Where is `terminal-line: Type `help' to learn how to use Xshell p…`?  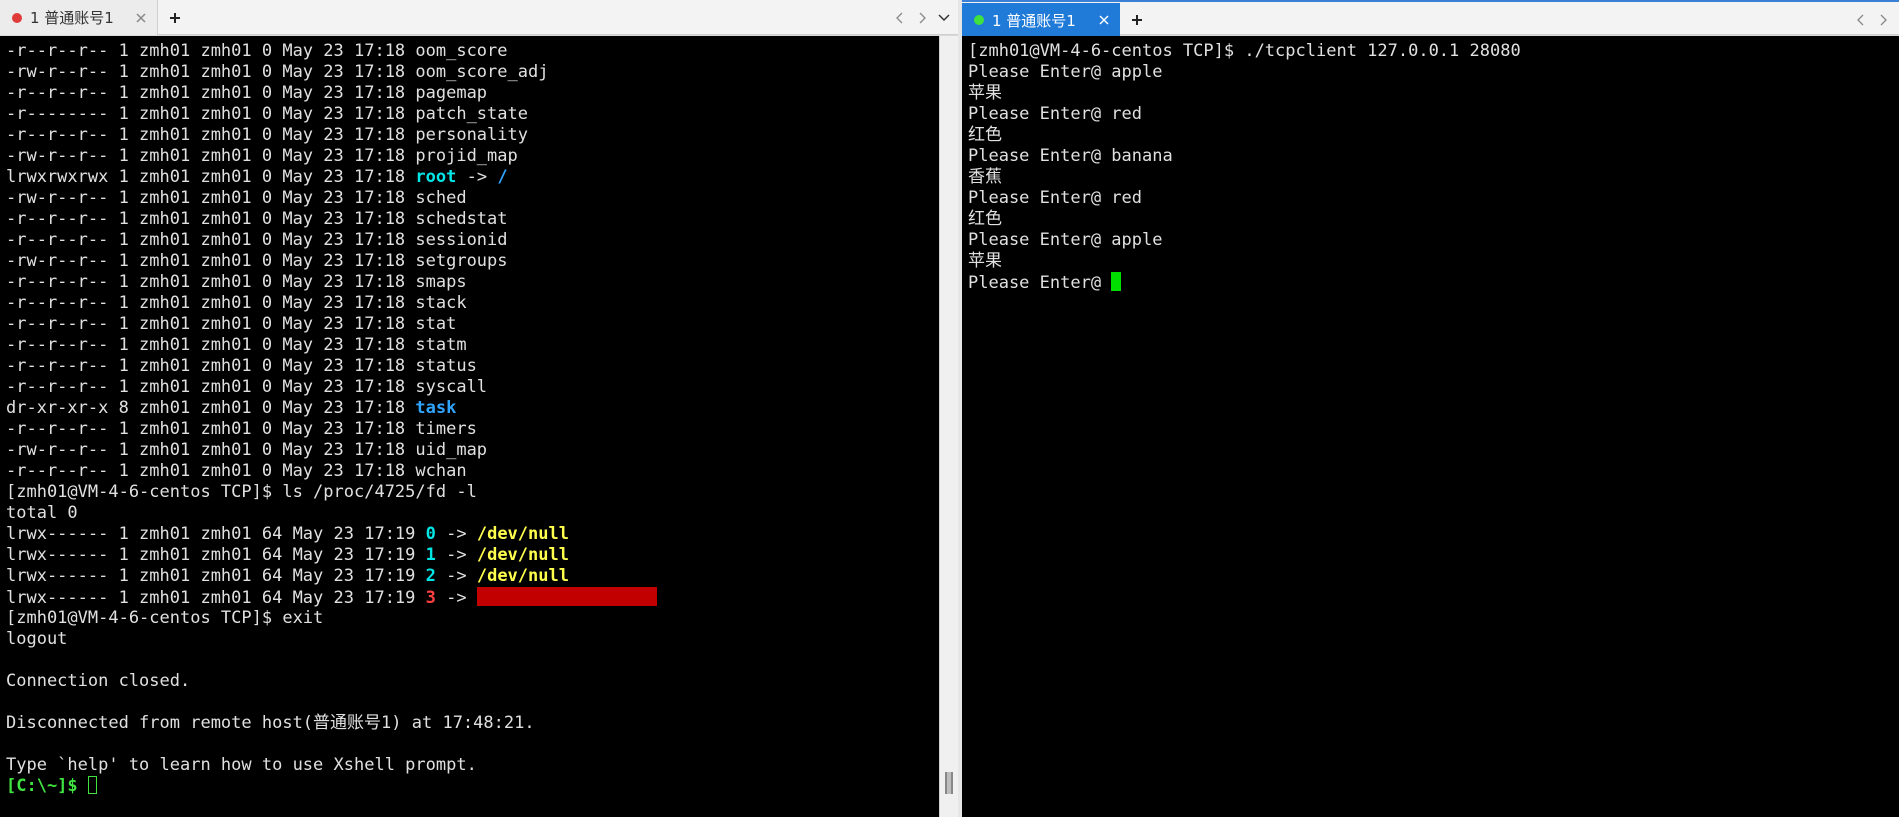
terminal-line: Type `help' to learn how to use Xshell p… is located at coordinates (331, 765).